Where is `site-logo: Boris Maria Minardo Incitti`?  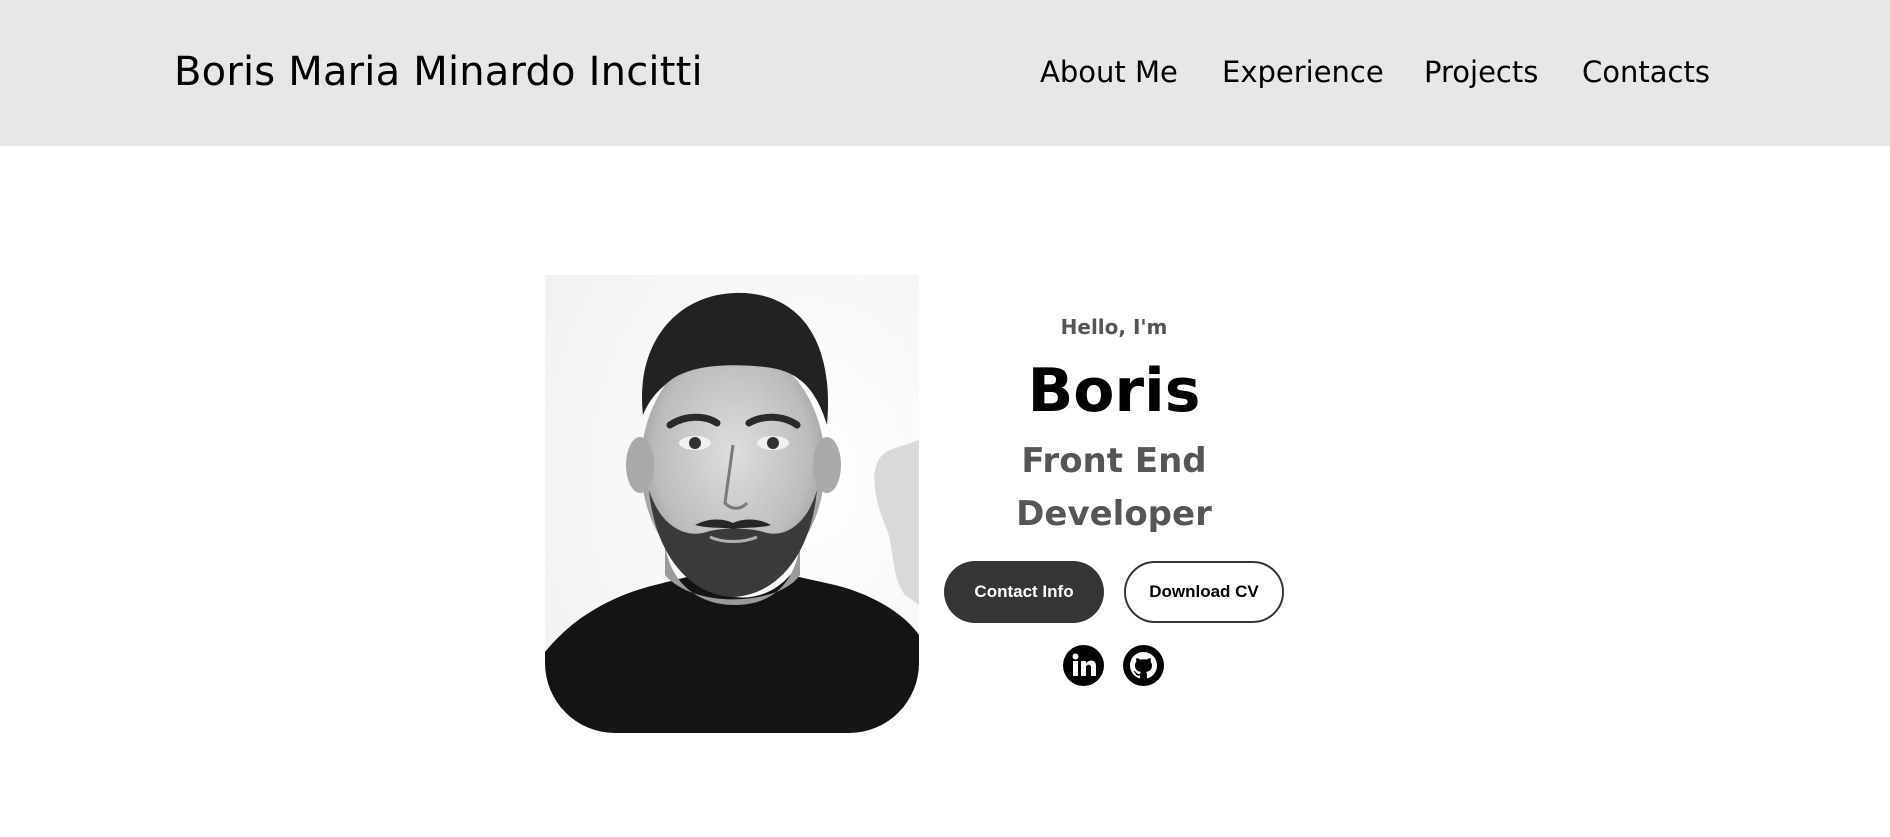
site-logo: Boris Maria Minardo Incitti is located at coordinates (438, 72).